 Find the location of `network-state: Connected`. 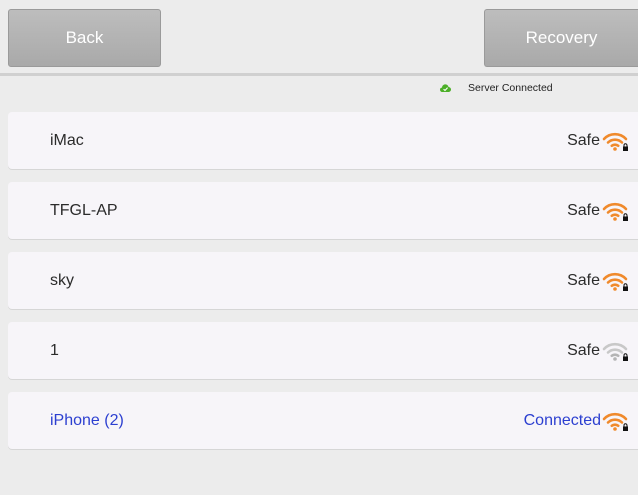

network-state: Connected is located at coordinates (562, 420).